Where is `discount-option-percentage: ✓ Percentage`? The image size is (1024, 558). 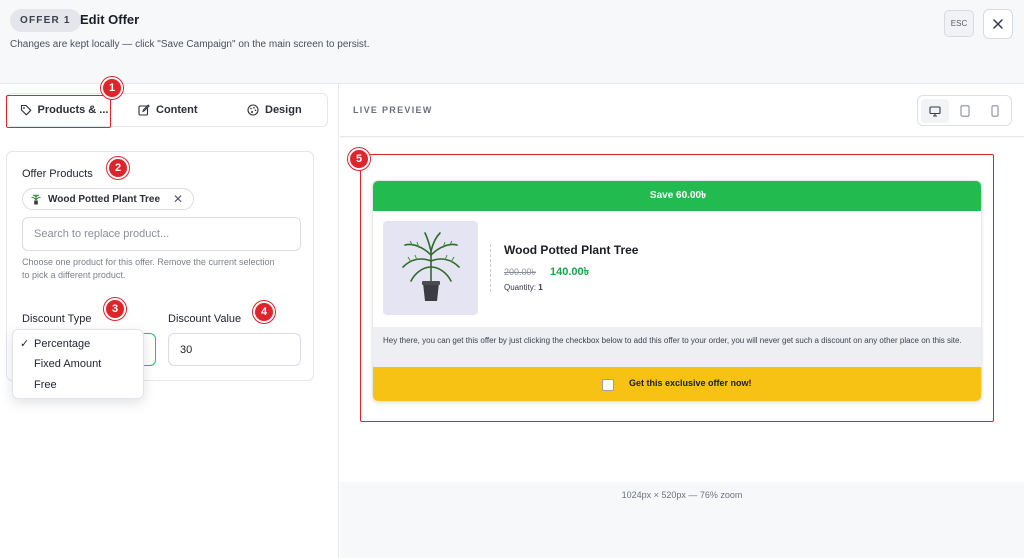 discount-option-percentage: ✓ Percentage is located at coordinates (78, 344).